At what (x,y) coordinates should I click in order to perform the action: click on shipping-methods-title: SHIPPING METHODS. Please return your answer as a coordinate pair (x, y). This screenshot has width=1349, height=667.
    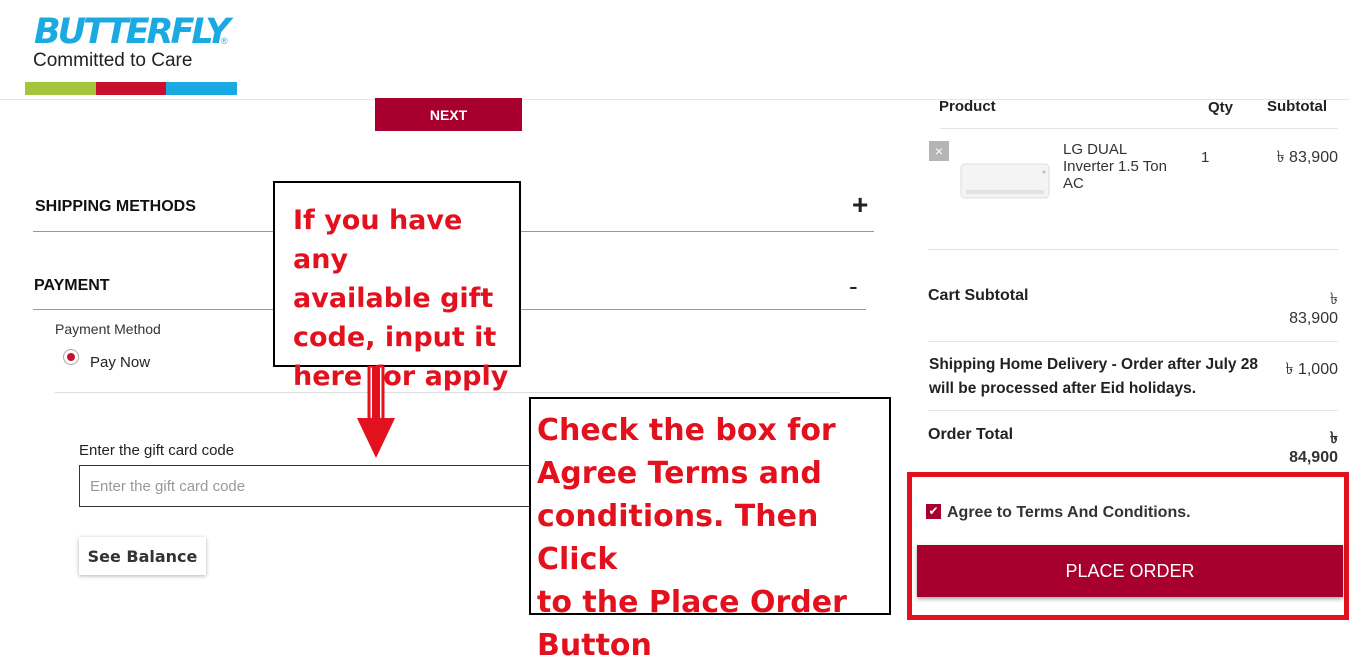
    Looking at the image, I should click on (115, 207).